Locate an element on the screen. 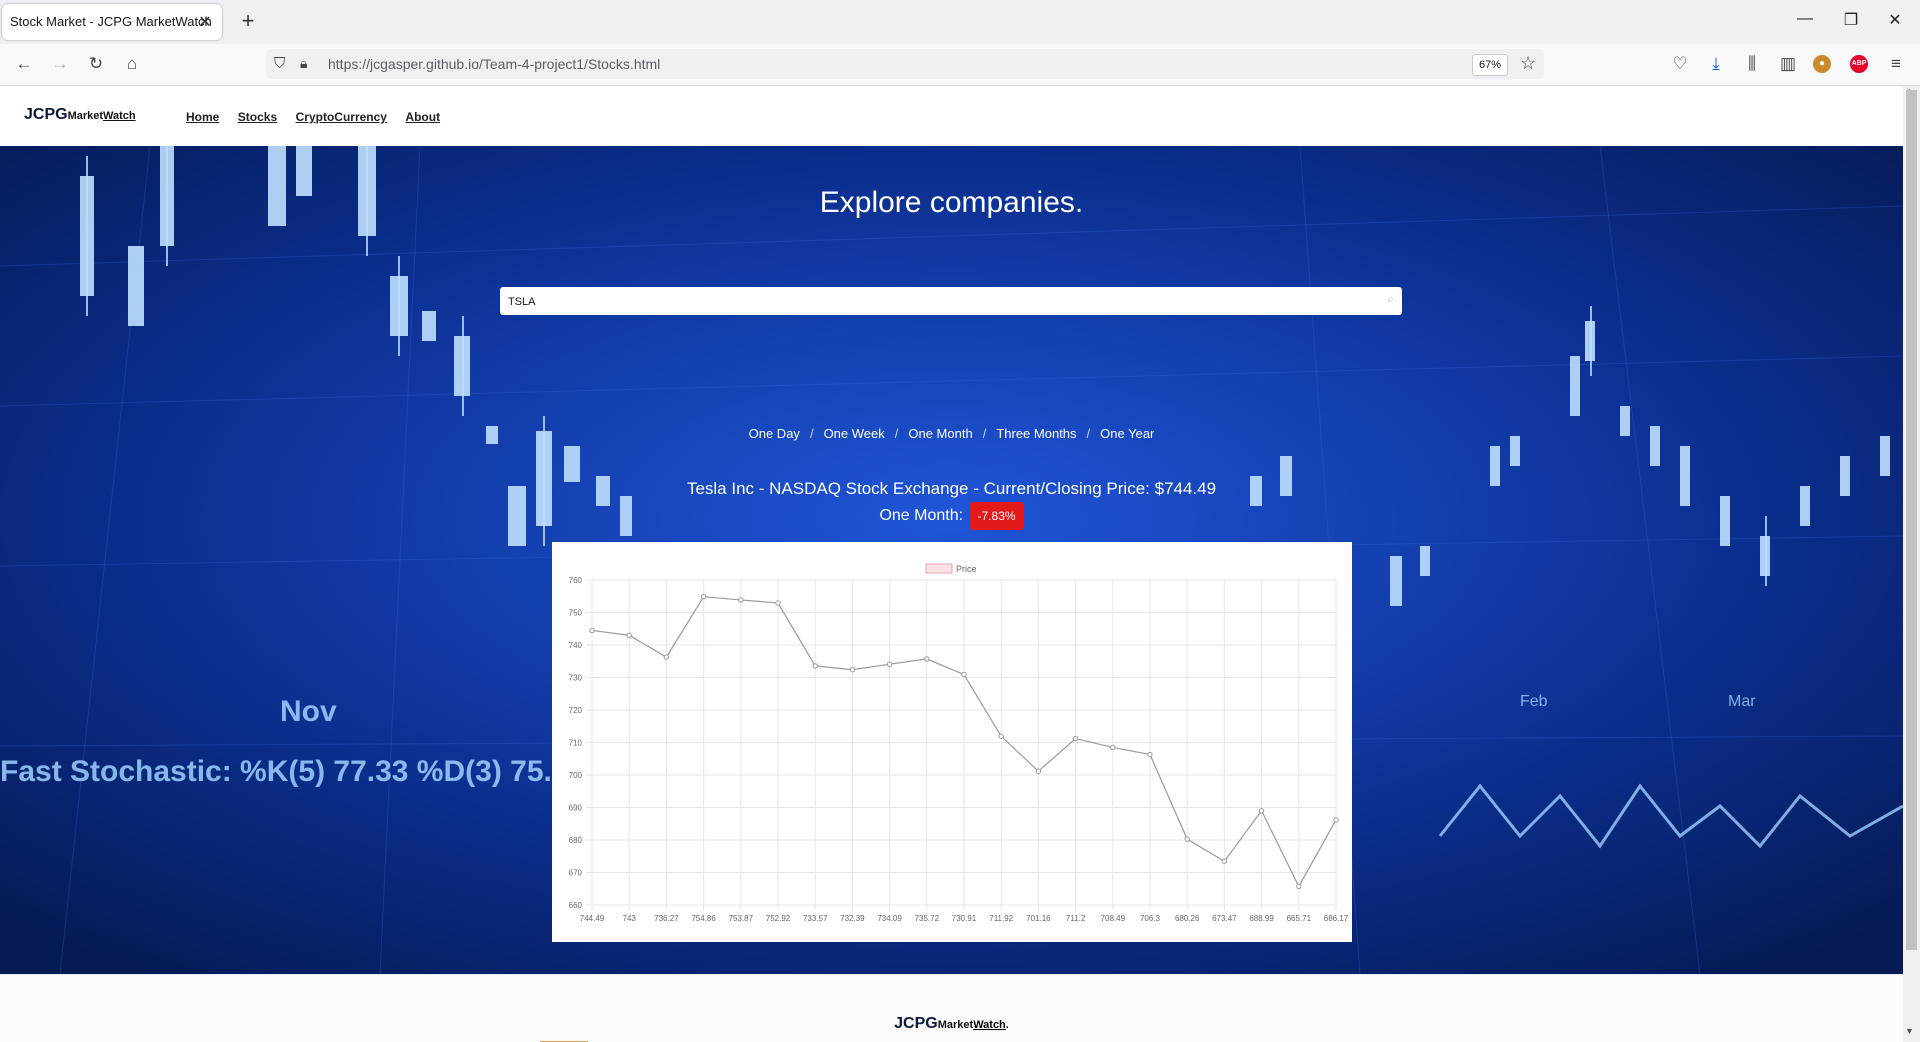  x-tick-label: 665.71 is located at coordinates (1299, 918).